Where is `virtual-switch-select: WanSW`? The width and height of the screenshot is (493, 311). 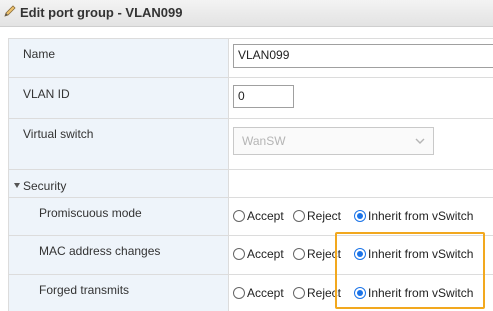
virtual-switch-select: WanSW is located at coordinates (333, 141).